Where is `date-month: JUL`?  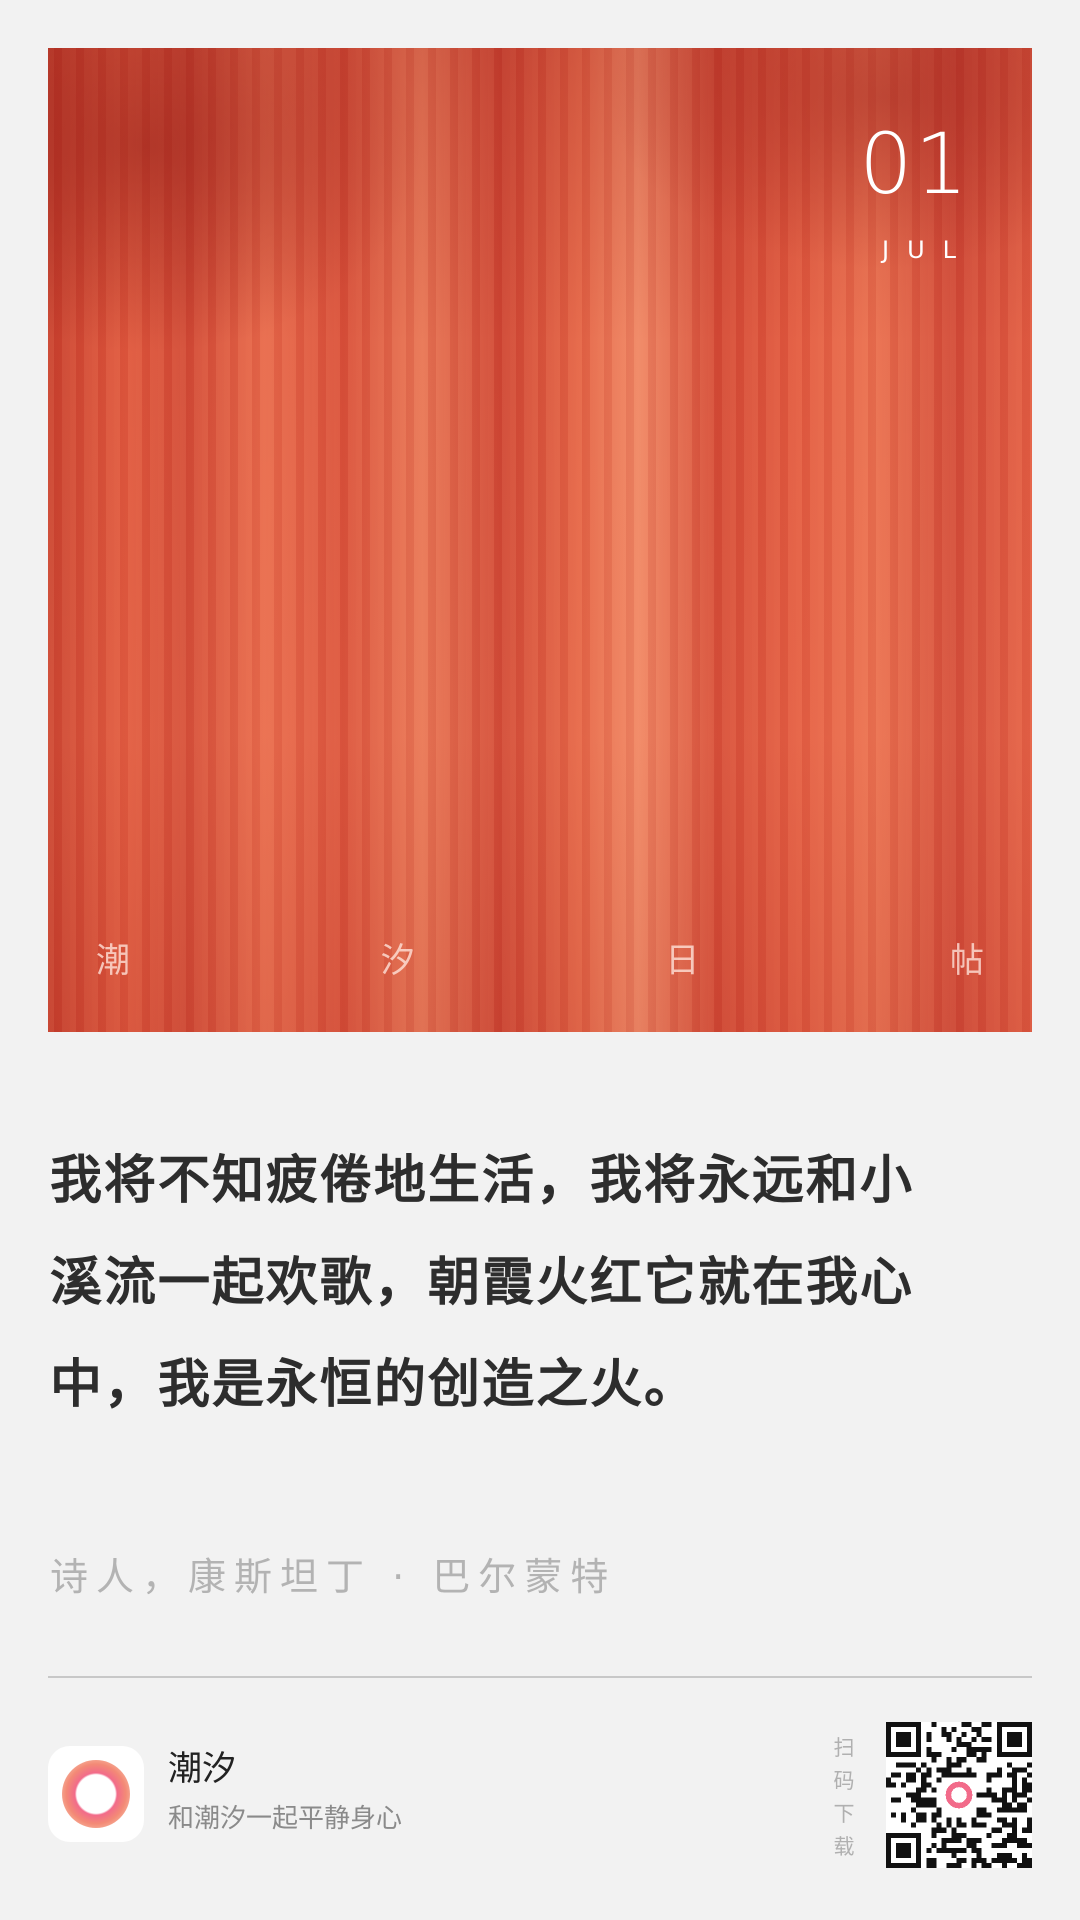
date-month: JUL is located at coordinates (927, 250).